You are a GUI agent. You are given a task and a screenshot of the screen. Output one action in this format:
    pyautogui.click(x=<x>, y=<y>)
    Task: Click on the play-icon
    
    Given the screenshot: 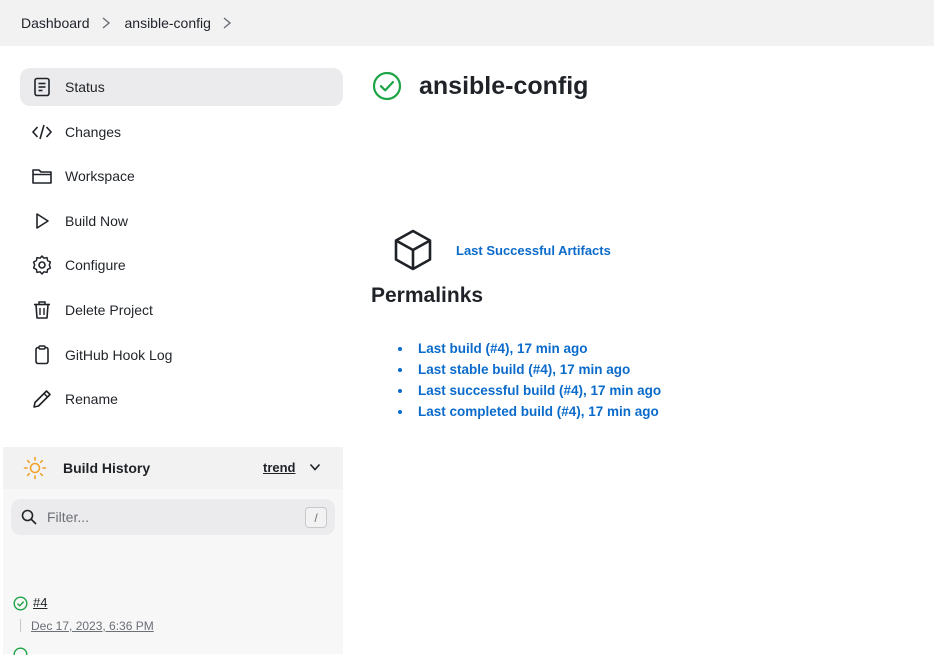 What is the action you would take?
    pyautogui.click(x=42, y=221)
    